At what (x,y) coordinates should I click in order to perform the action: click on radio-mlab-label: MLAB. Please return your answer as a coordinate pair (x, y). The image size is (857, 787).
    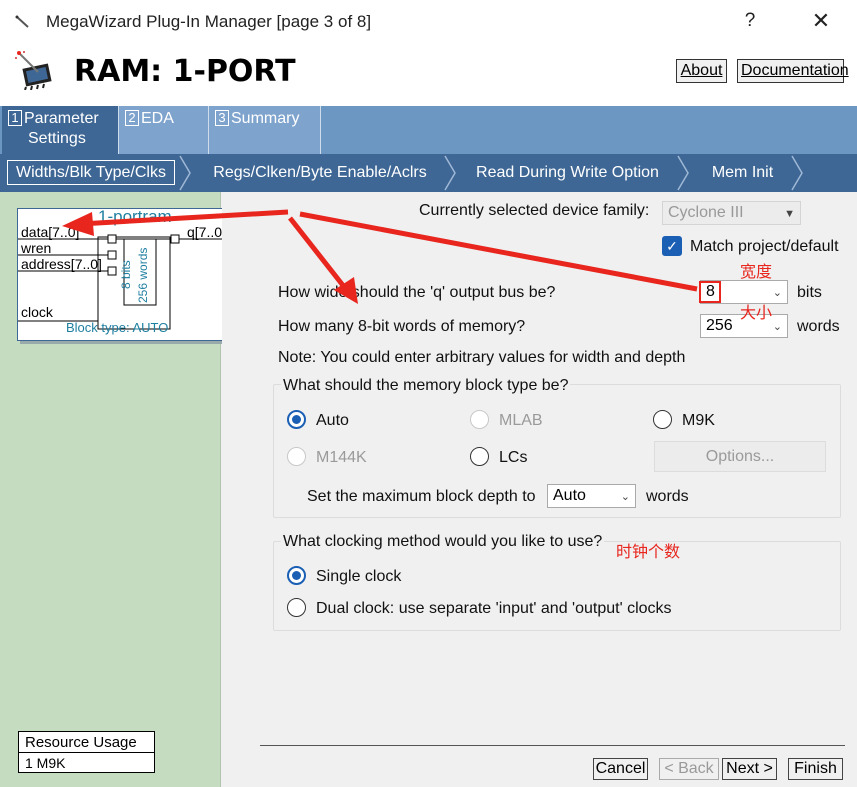
    Looking at the image, I should click on (521, 420).